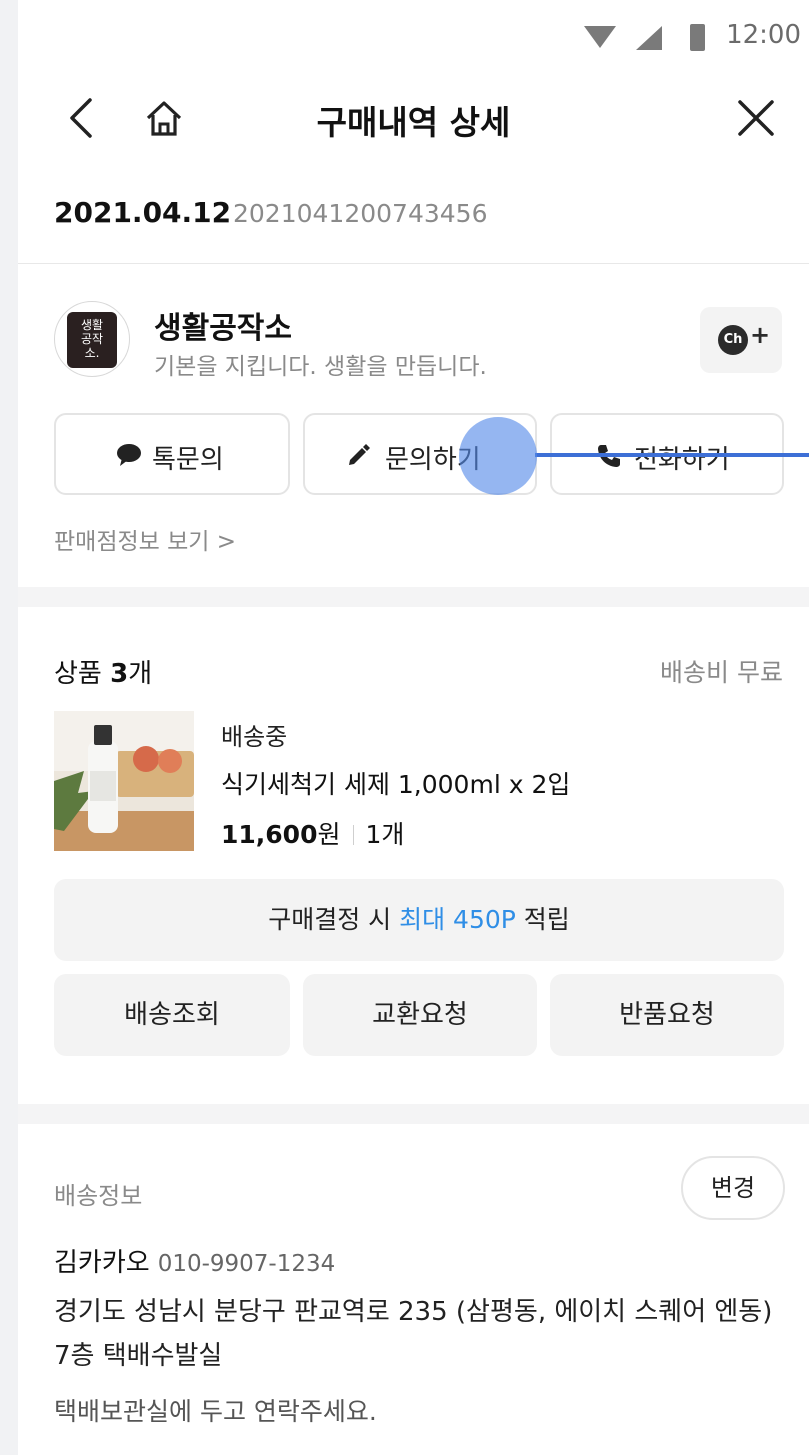 The height and width of the screenshot is (1455, 809). I want to click on channel-icon: Ch, so click(733, 340).